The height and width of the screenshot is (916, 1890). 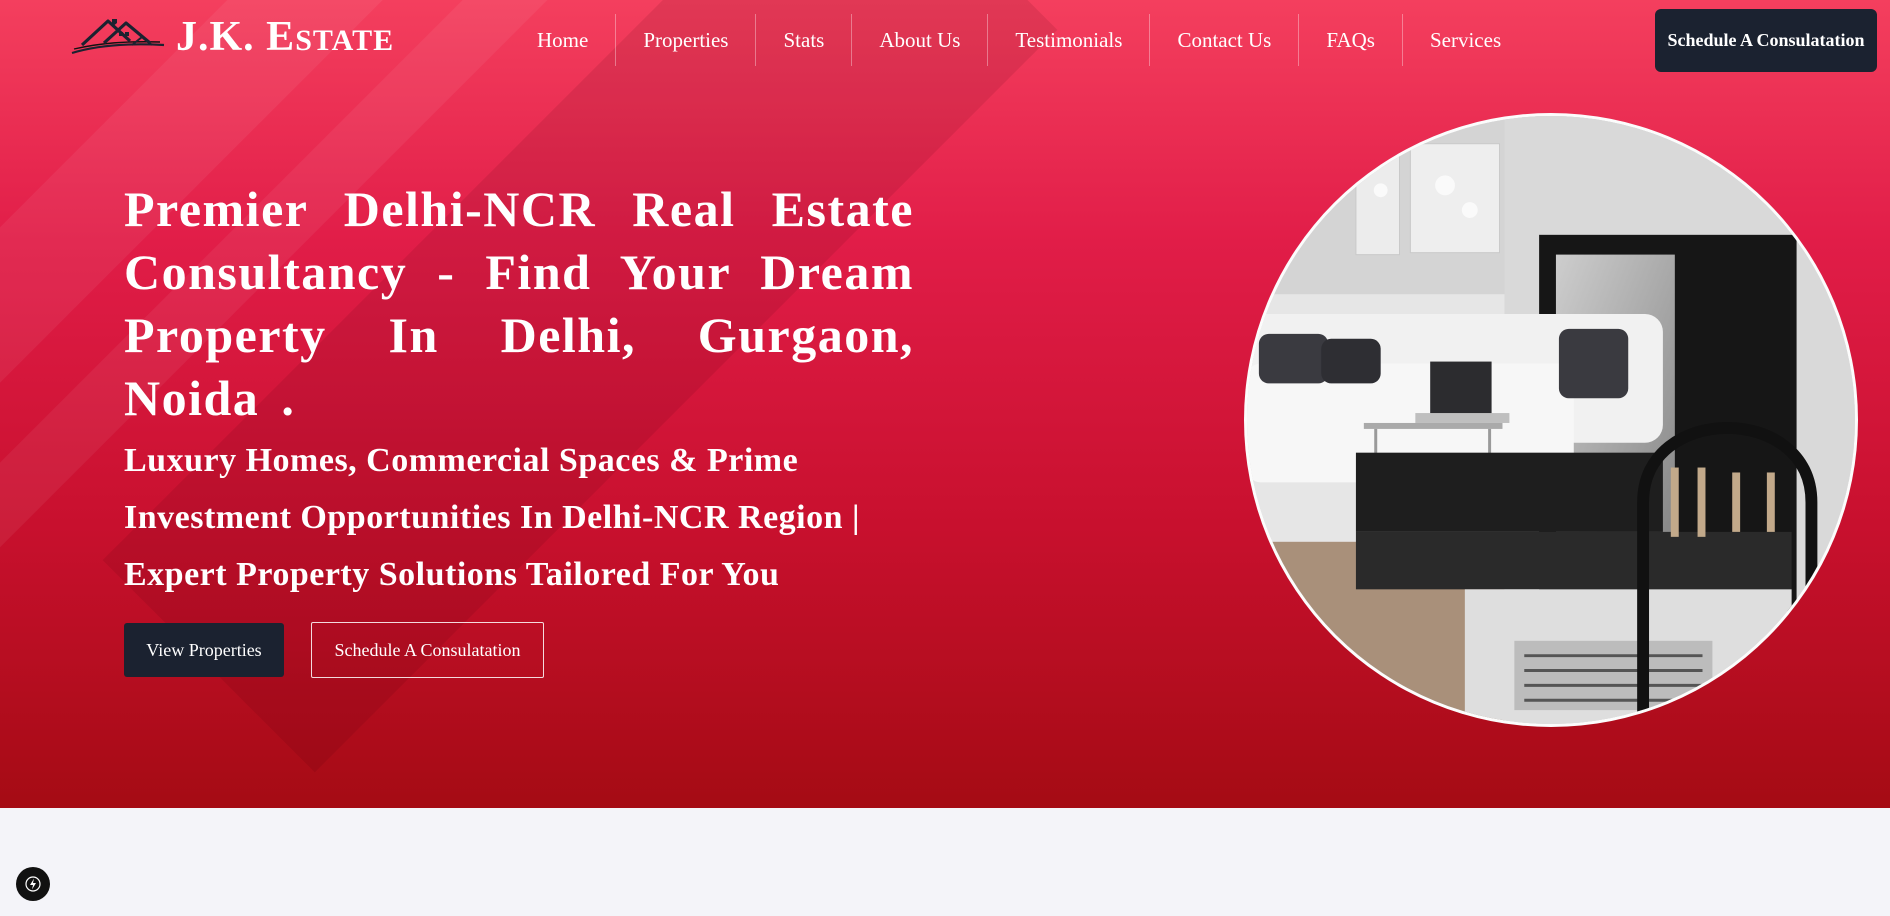 What do you see at coordinates (563, 40) in the screenshot?
I see `nav-link-home: Home` at bounding box center [563, 40].